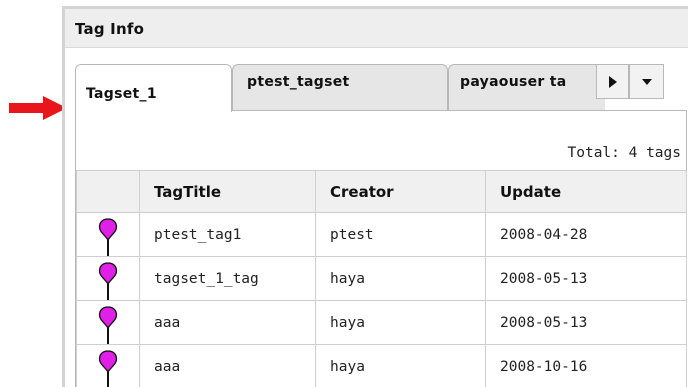 The image size is (689, 387). I want to click on triangle-right-icon, so click(612, 81).